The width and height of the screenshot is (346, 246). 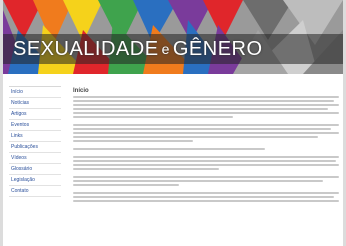 What do you see at coordinates (35, 103) in the screenshot?
I see `sidebar-item-noticias: Notícias` at bounding box center [35, 103].